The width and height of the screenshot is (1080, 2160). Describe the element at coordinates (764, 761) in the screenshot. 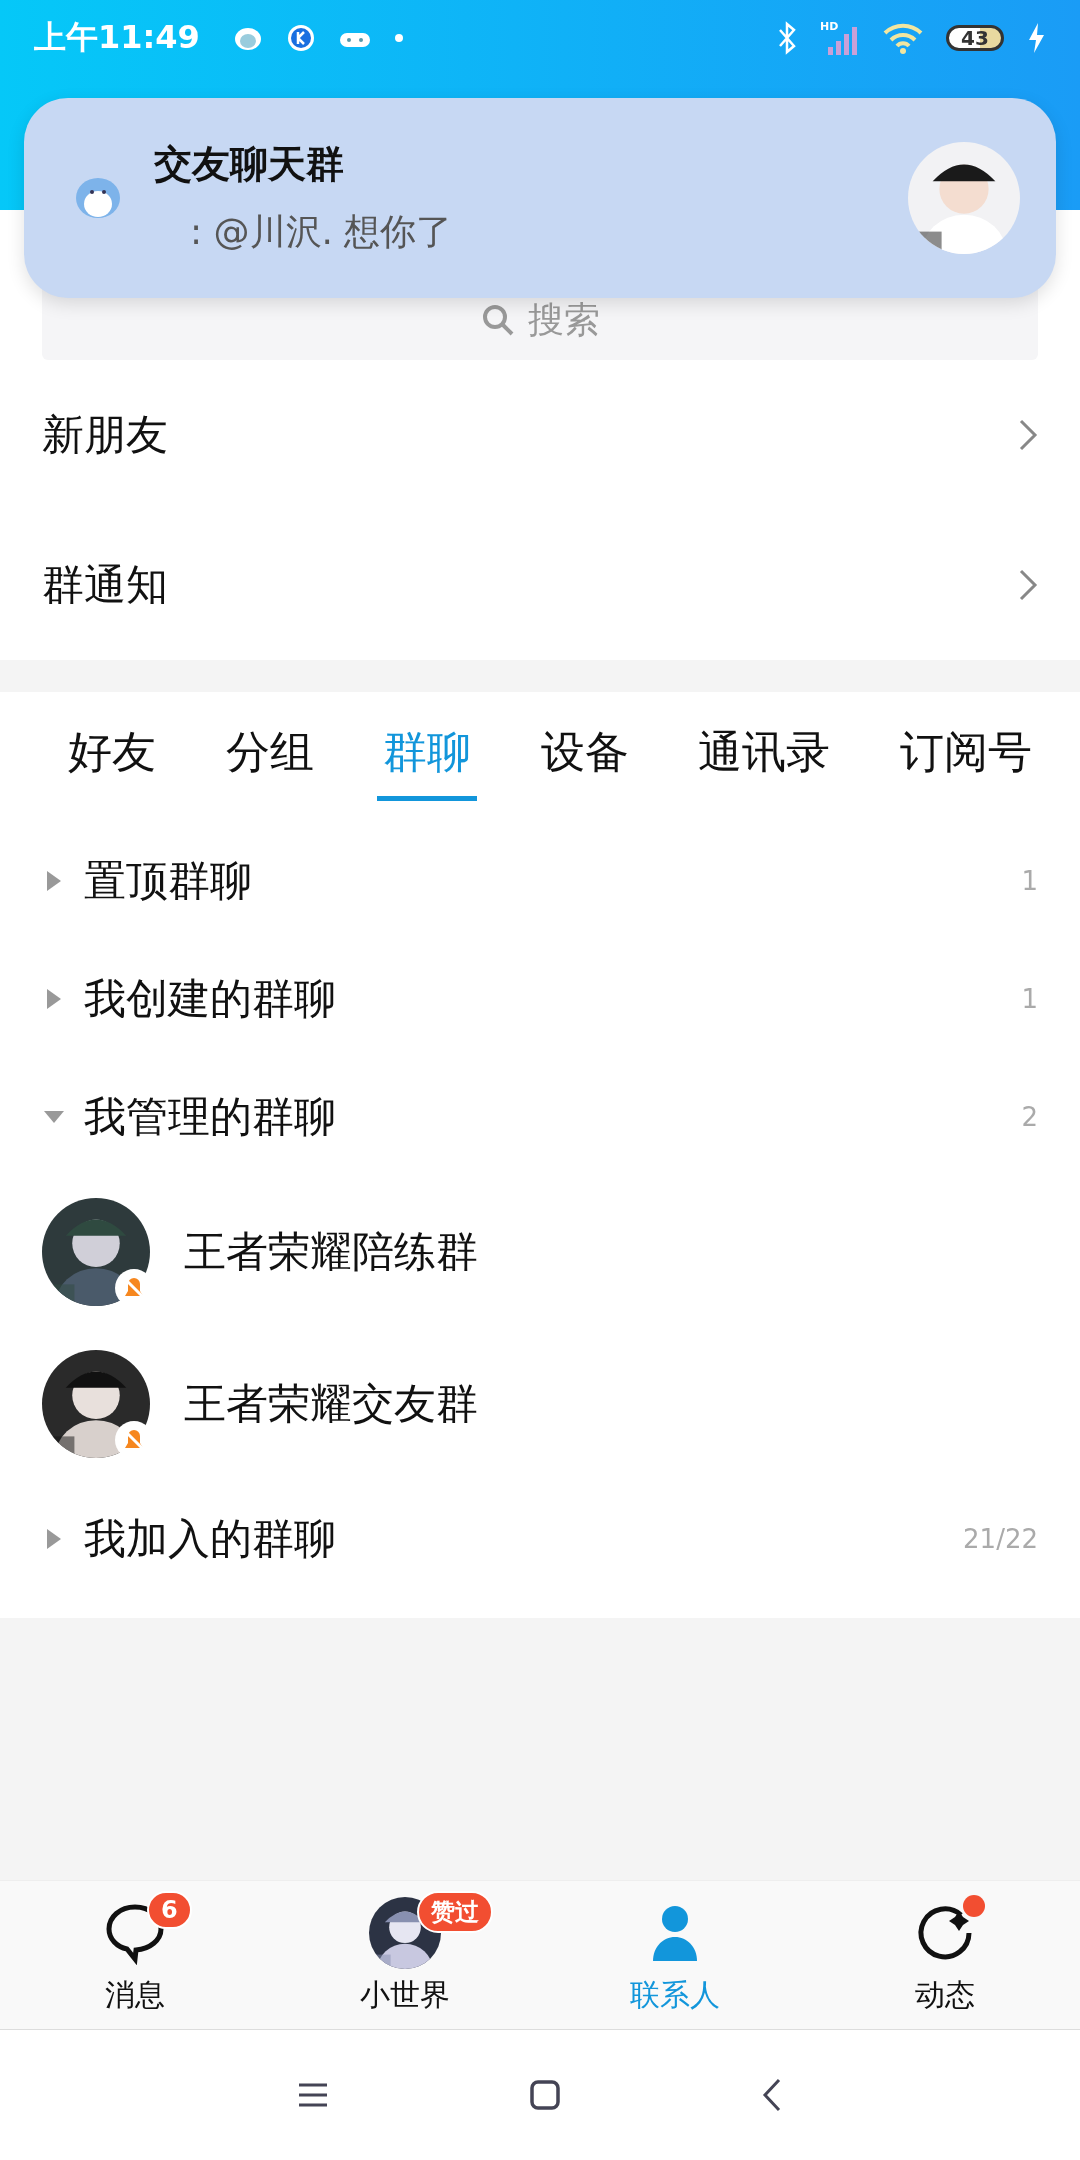

I see `tab: 通讯录` at that location.